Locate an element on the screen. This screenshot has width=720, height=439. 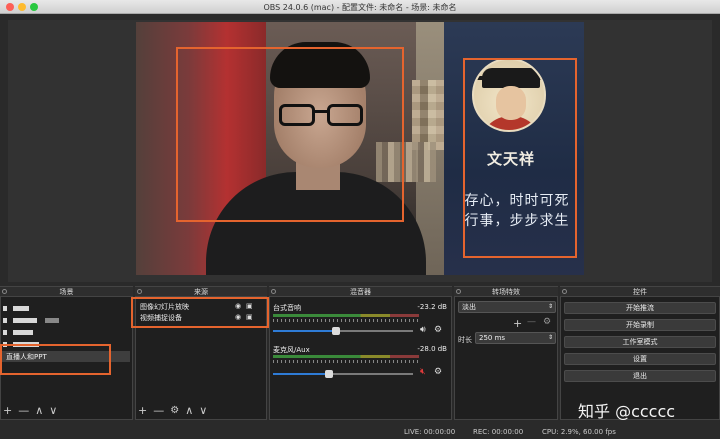
window-titlebar: OBS 24.0.6 (mac) - 配置文件: 未命名 - 场景: 未命名 is located at coordinates (360, 7).